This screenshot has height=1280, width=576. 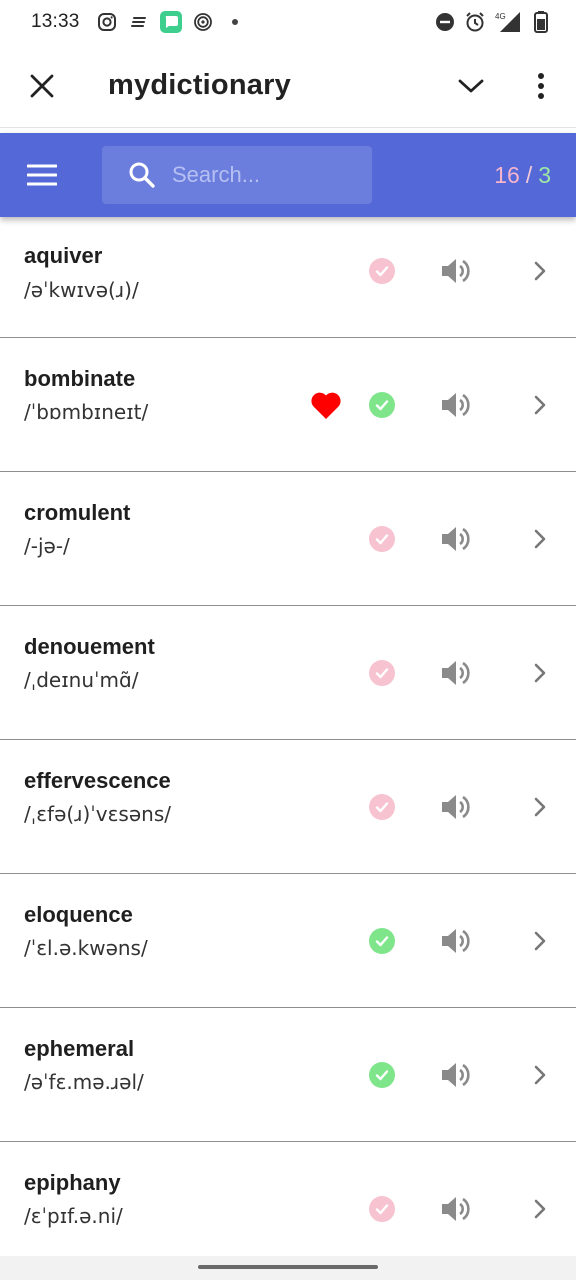 What do you see at coordinates (522, 175) in the screenshot?
I see `word-counts: 16 / 3` at bounding box center [522, 175].